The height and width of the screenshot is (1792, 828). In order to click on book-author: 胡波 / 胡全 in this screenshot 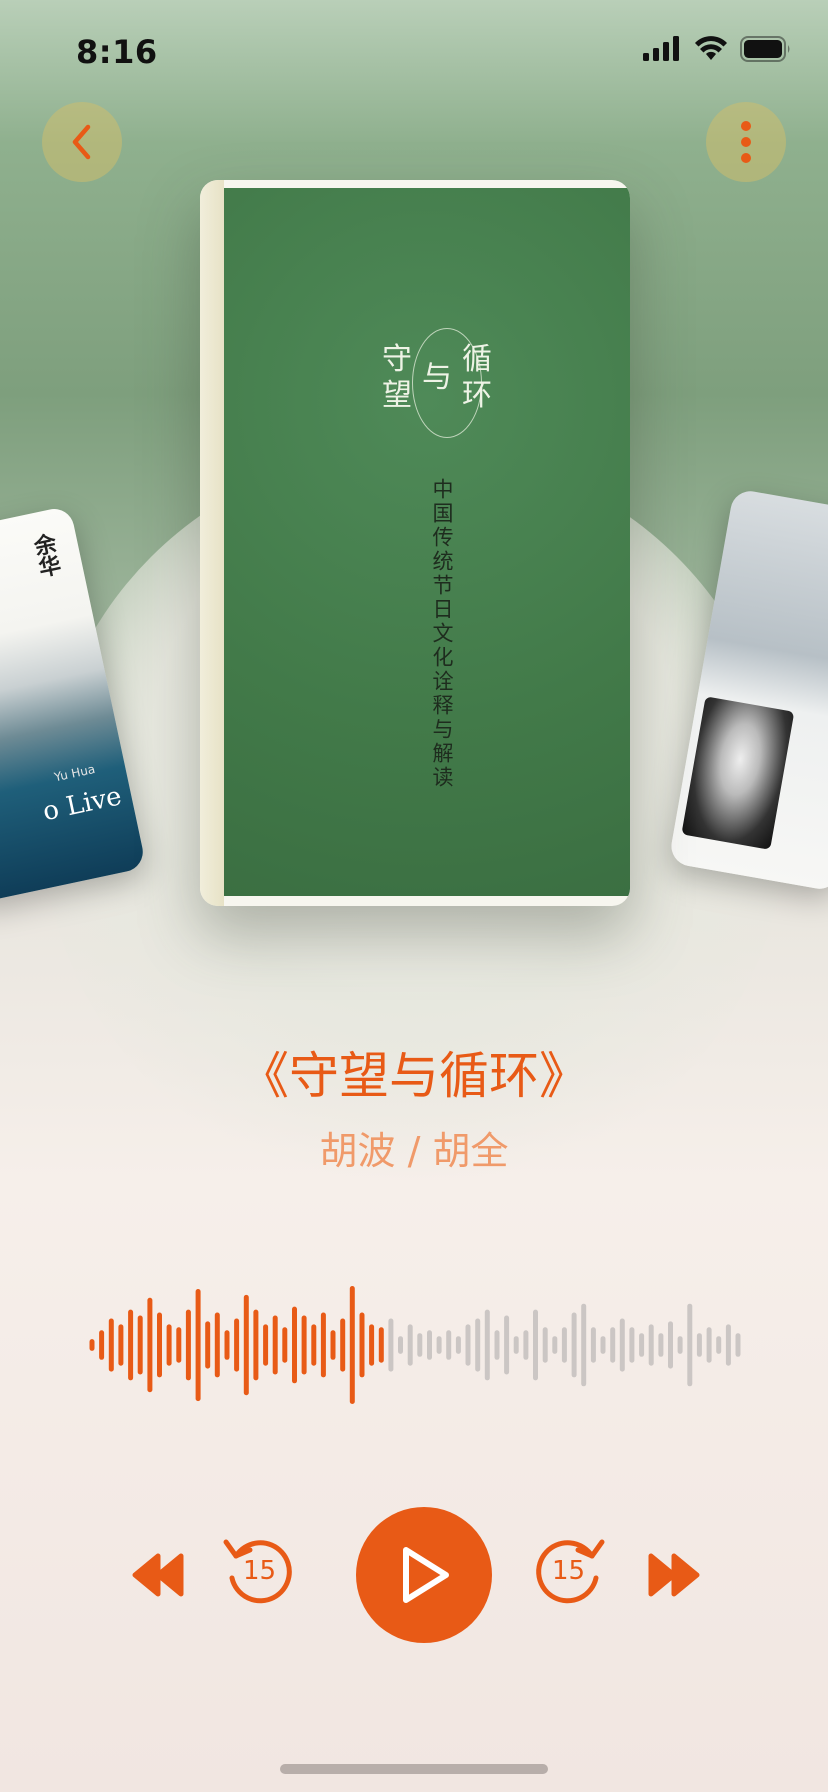, I will do `click(414, 1151)`.